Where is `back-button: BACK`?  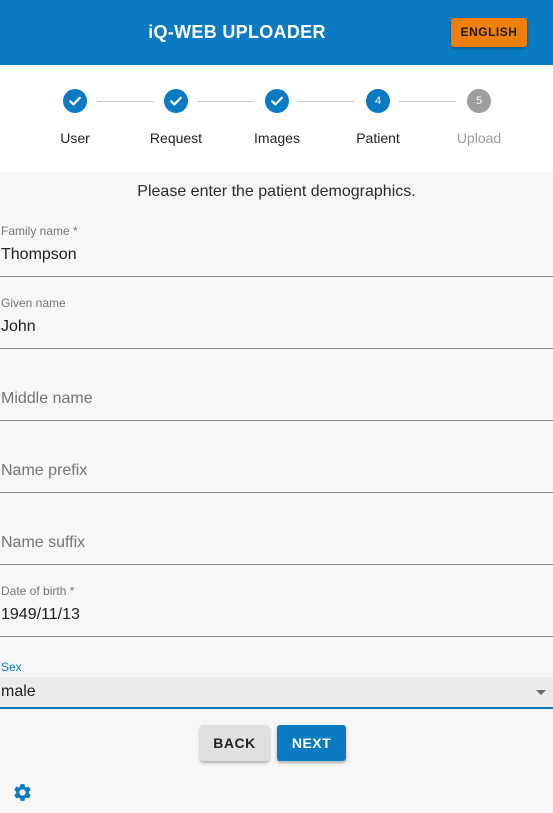
back-button: BACK is located at coordinates (234, 743).